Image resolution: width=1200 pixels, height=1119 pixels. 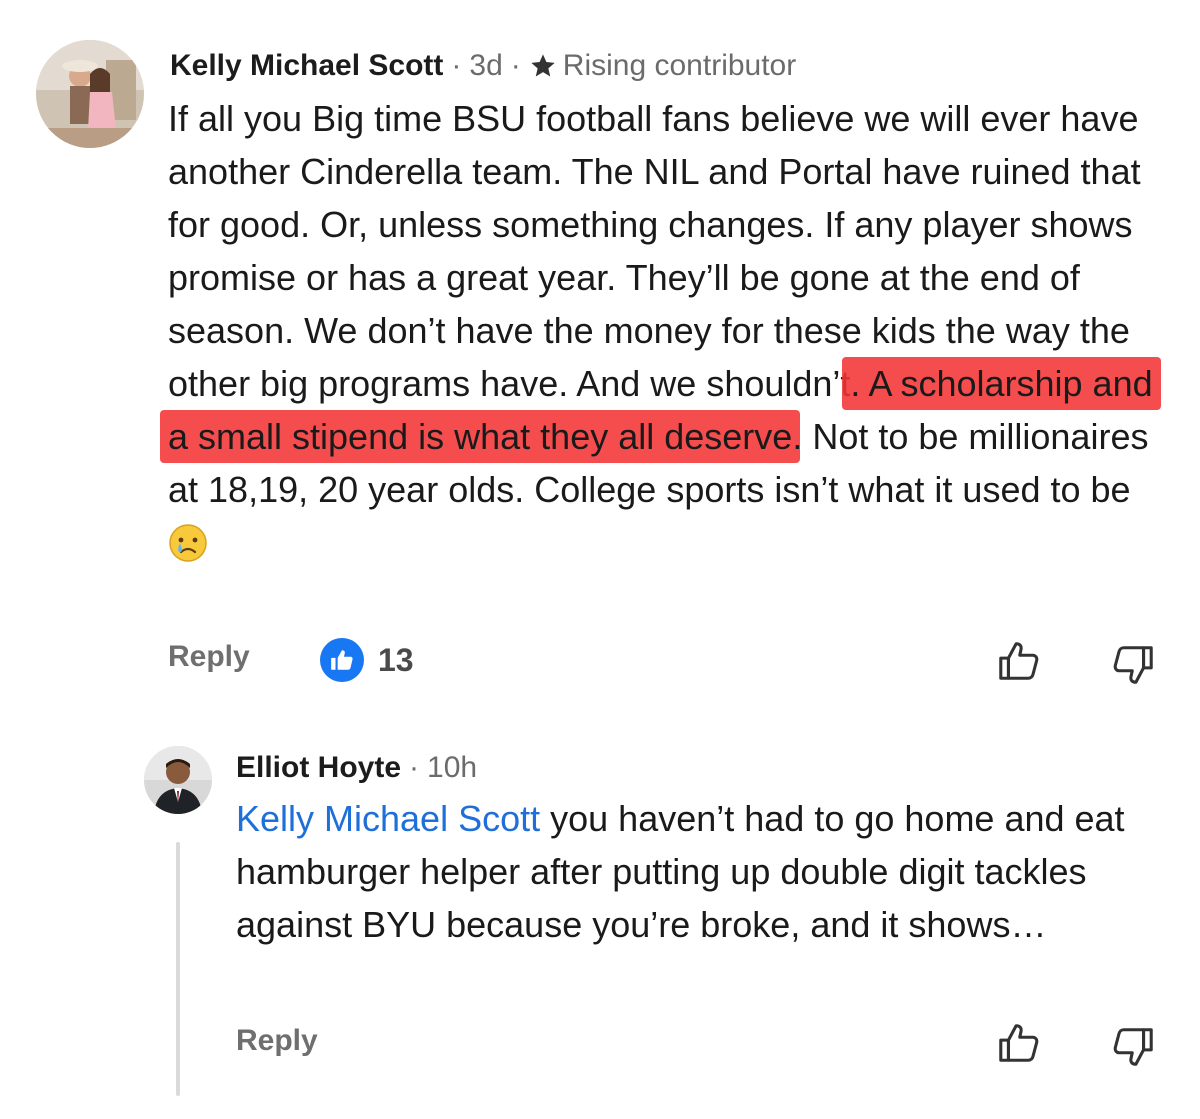 I want to click on mention-link: Kelly Michael Scott, so click(x=388, y=818).